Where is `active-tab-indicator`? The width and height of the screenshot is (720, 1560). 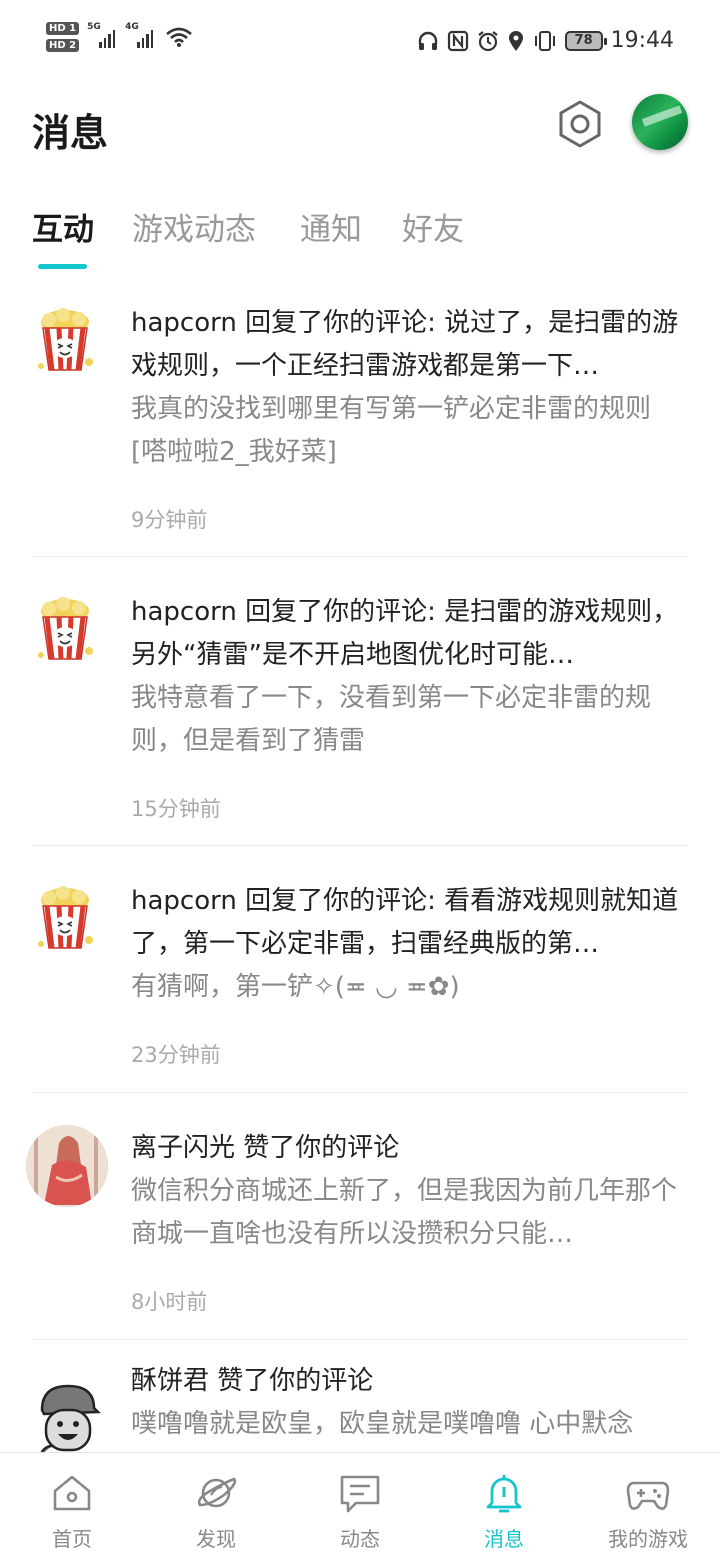
active-tab-indicator is located at coordinates (62, 266).